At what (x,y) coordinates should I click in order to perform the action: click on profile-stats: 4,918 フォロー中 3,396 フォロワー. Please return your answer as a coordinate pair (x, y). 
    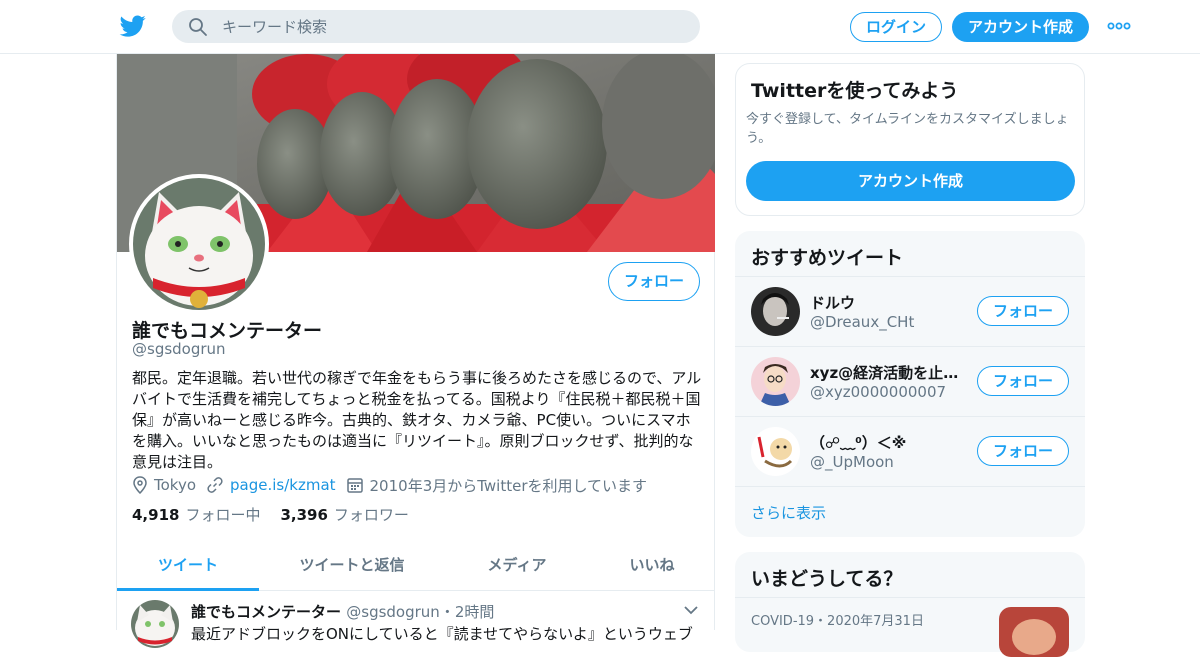
    Looking at the image, I should click on (280, 514).